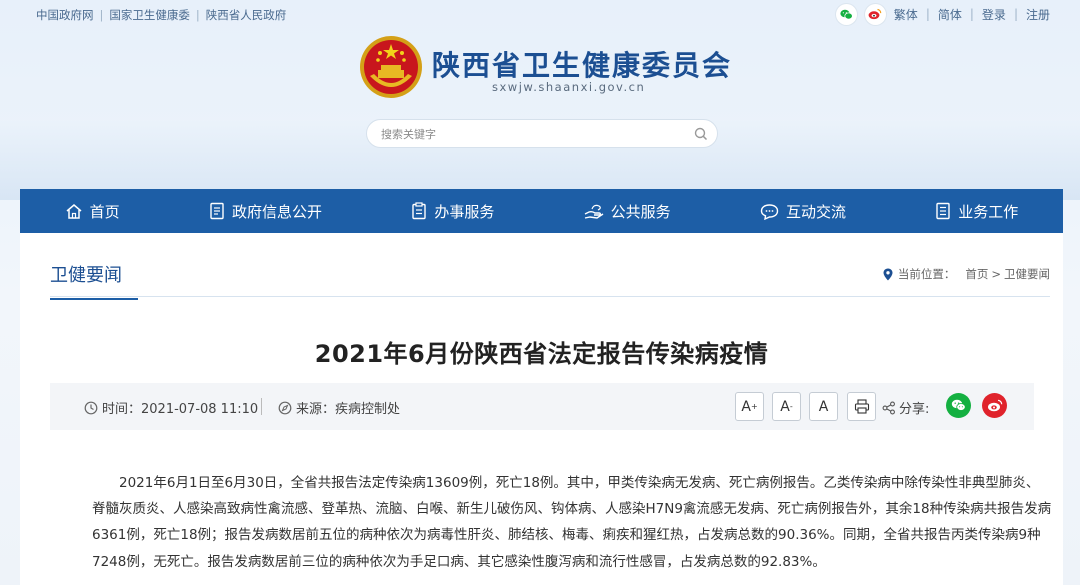 This screenshot has height=585, width=1080. I want to click on breadcrumb-label: 当前位置：, so click(926, 274).